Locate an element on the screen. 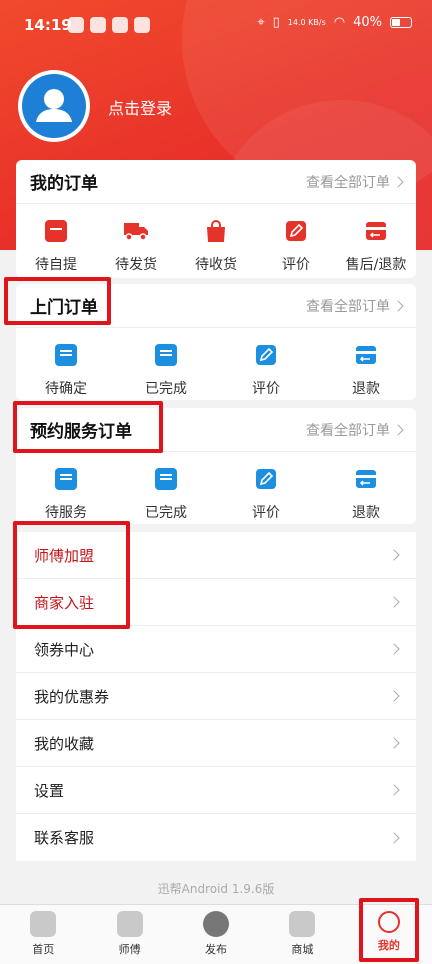 This screenshot has height=964, width=432. order-review: 评价 is located at coordinates (296, 244).